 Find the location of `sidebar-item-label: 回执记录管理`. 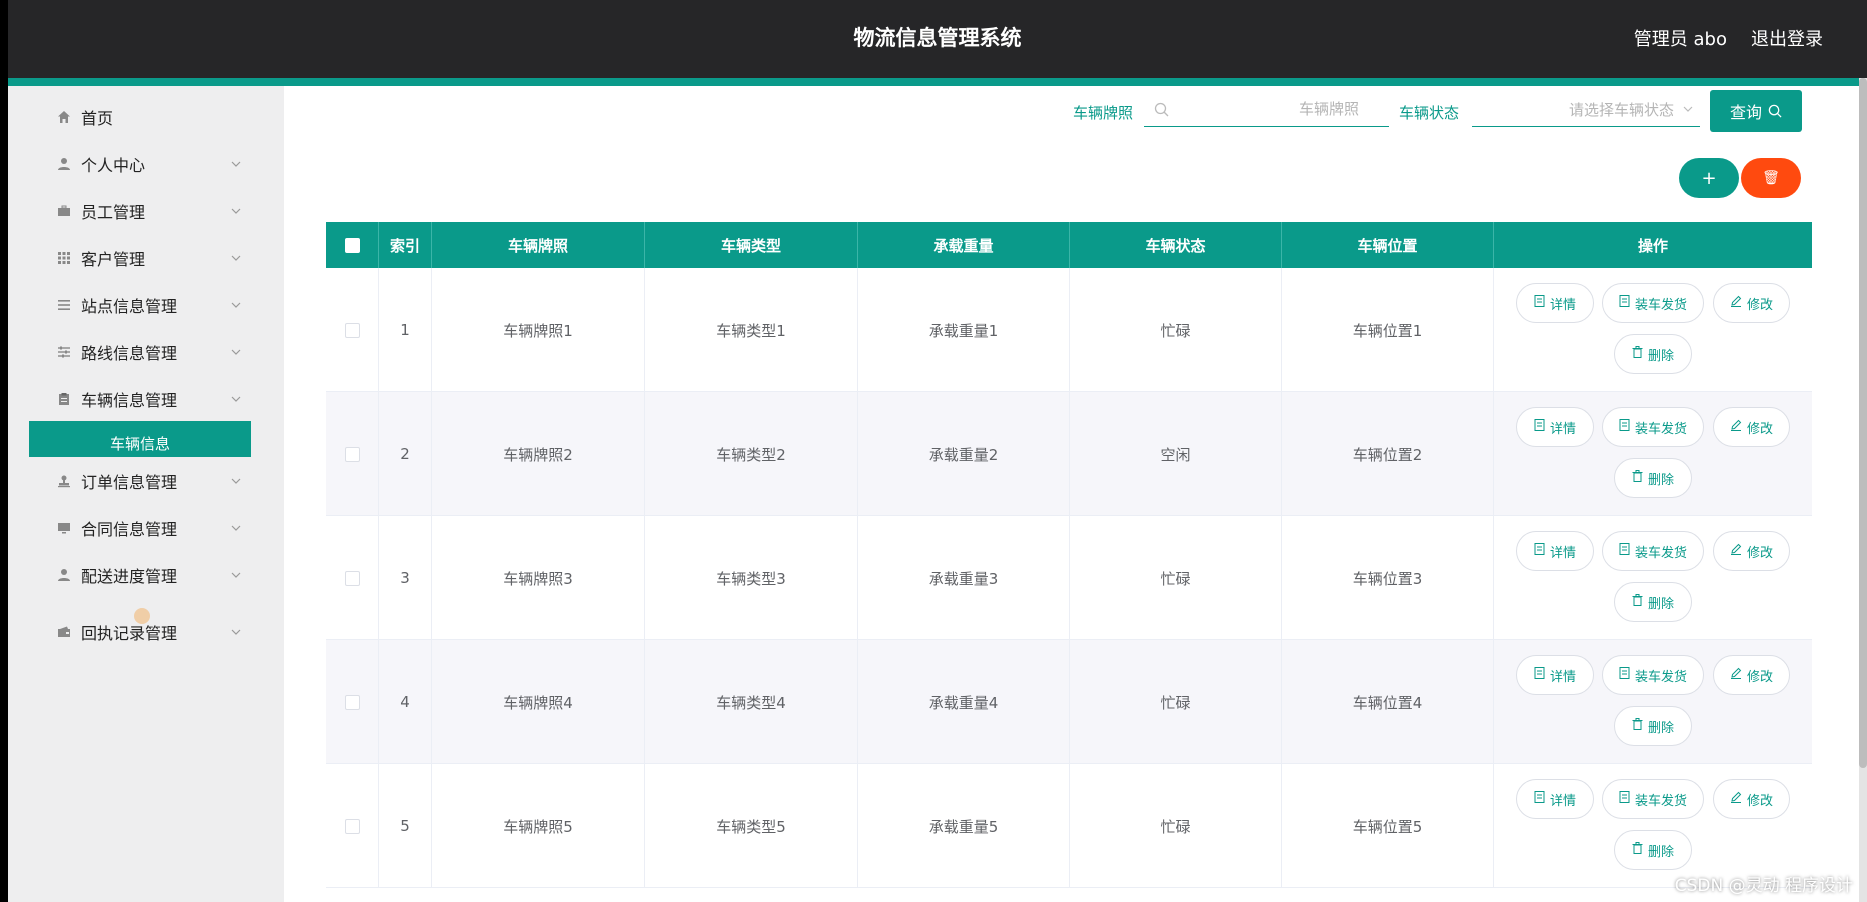

sidebar-item-label: 回执记录管理 is located at coordinates (129, 633).